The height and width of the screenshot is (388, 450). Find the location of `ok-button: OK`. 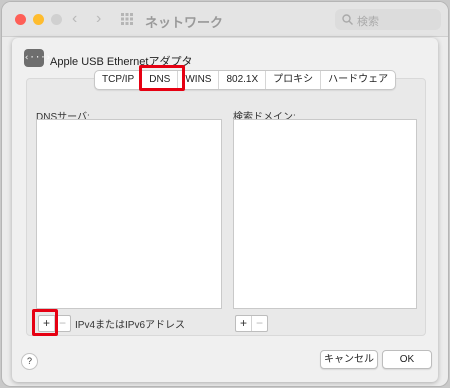

ok-button: OK is located at coordinates (407, 359).